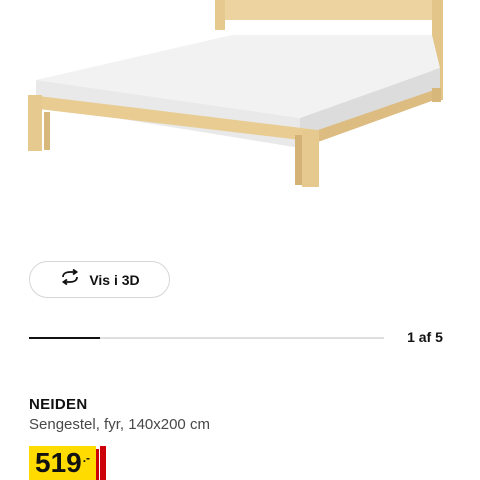  I want to click on frame-leg-front-right-inner, so click(298, 160).